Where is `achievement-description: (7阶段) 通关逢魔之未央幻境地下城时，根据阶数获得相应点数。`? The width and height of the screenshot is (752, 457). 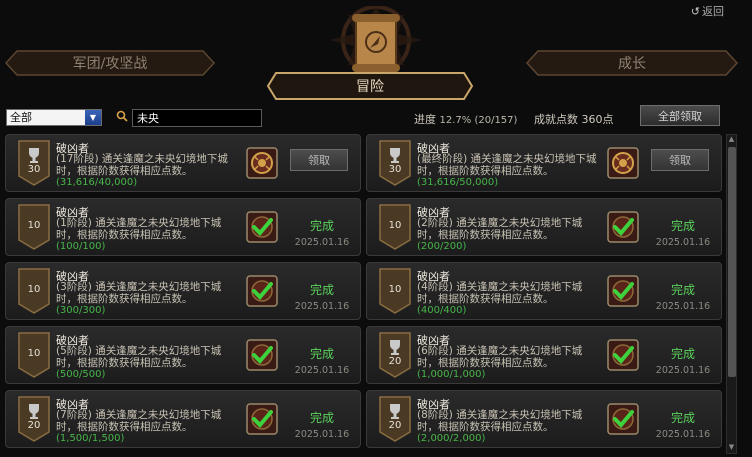
achievement-description: (7阶段) 通关逢魔之未央幻境地下城时，根据阶数获得相应点数。 is located at coordinates (139, 421).